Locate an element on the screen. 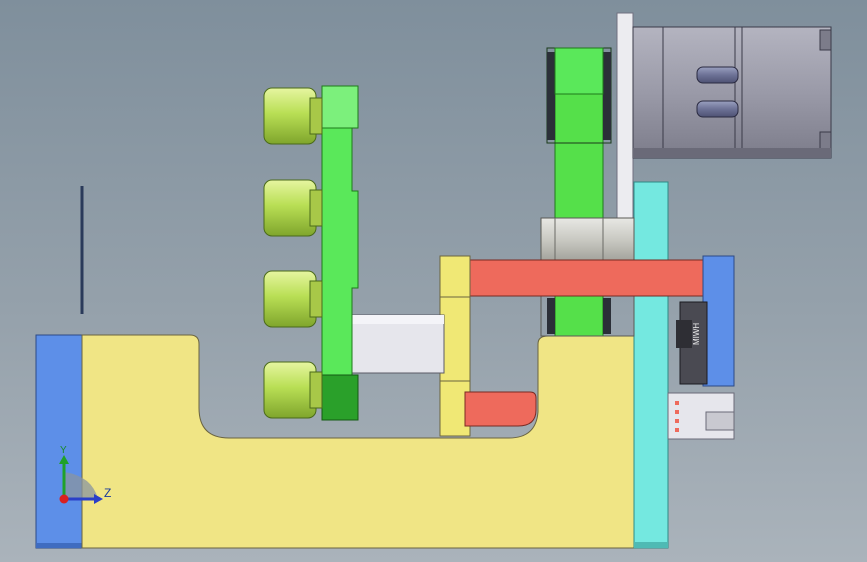 The height and width of the screenshot is (562, 867). sensor-bracket-tab is located at coordinates (720, 421).